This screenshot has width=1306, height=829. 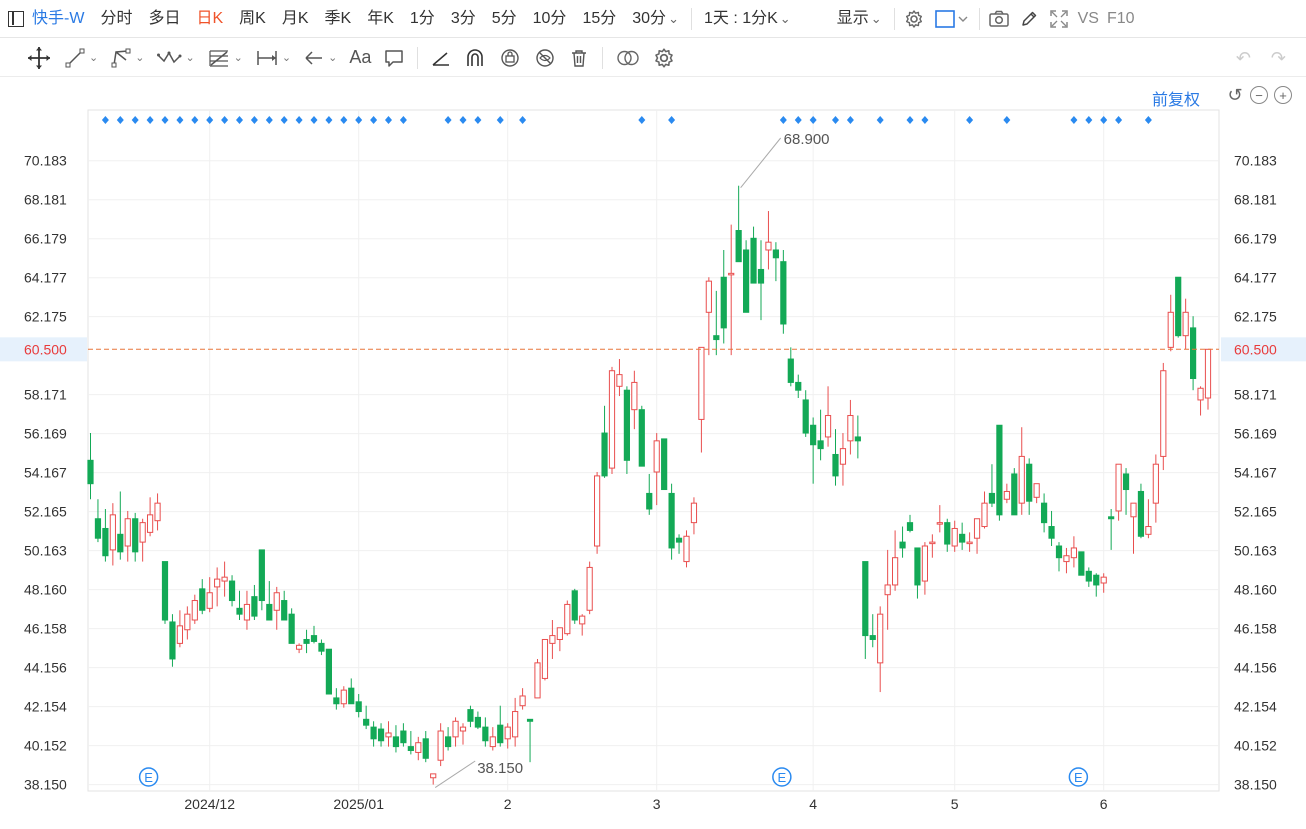 I want to click on compare-overlay-icon, so click(x=628, y=58).